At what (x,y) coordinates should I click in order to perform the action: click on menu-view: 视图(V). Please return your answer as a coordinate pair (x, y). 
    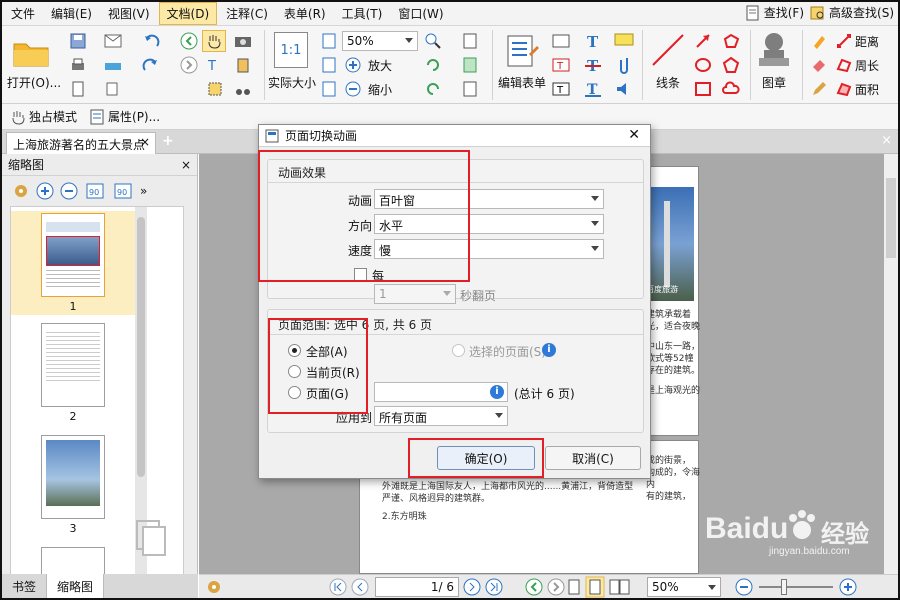
    Looking at the image, I should click on (129, 13).